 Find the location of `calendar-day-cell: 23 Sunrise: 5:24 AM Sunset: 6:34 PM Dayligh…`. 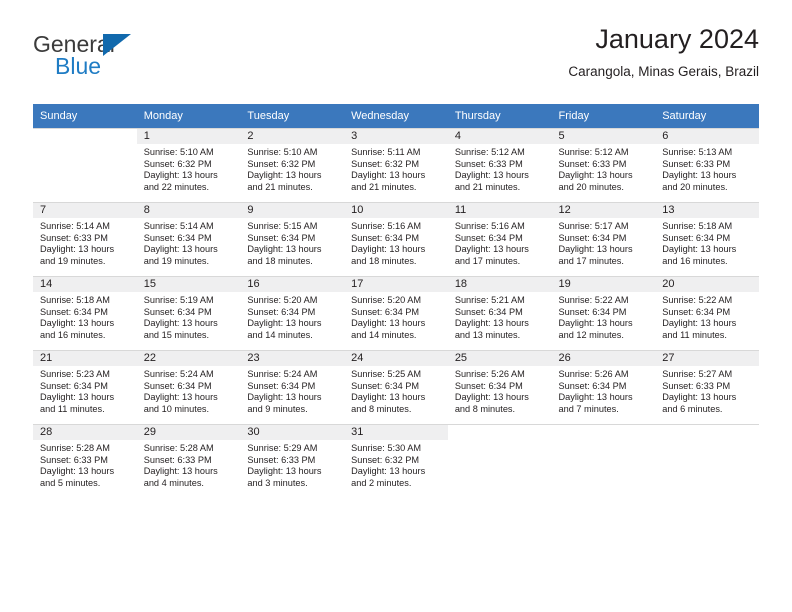

calendar-day-cell: 23 Sunrise: 5:24 AM Sunset: 6:34 PM Dayligh… is located at coordinates (292, 387).